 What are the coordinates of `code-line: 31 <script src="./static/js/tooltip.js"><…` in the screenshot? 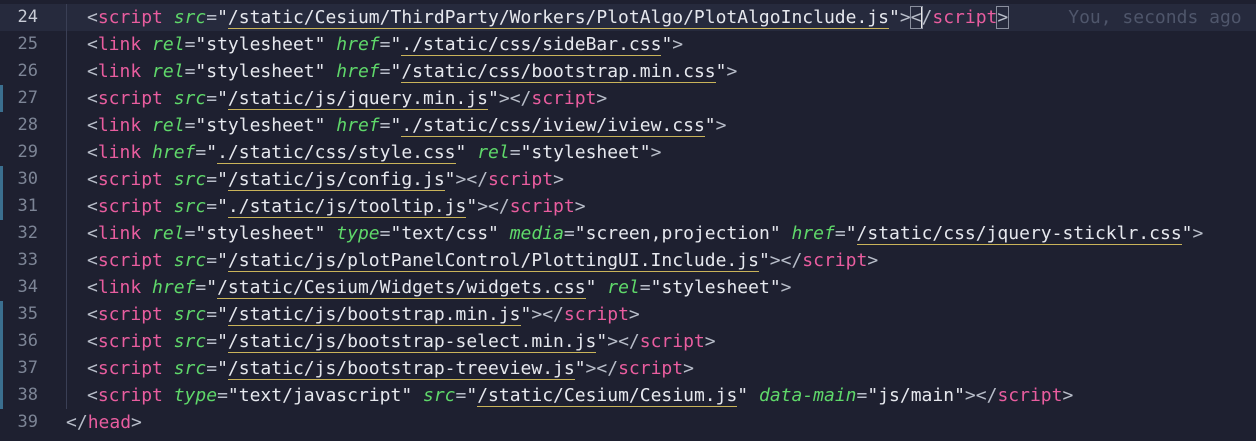 It's located at (628, 206).